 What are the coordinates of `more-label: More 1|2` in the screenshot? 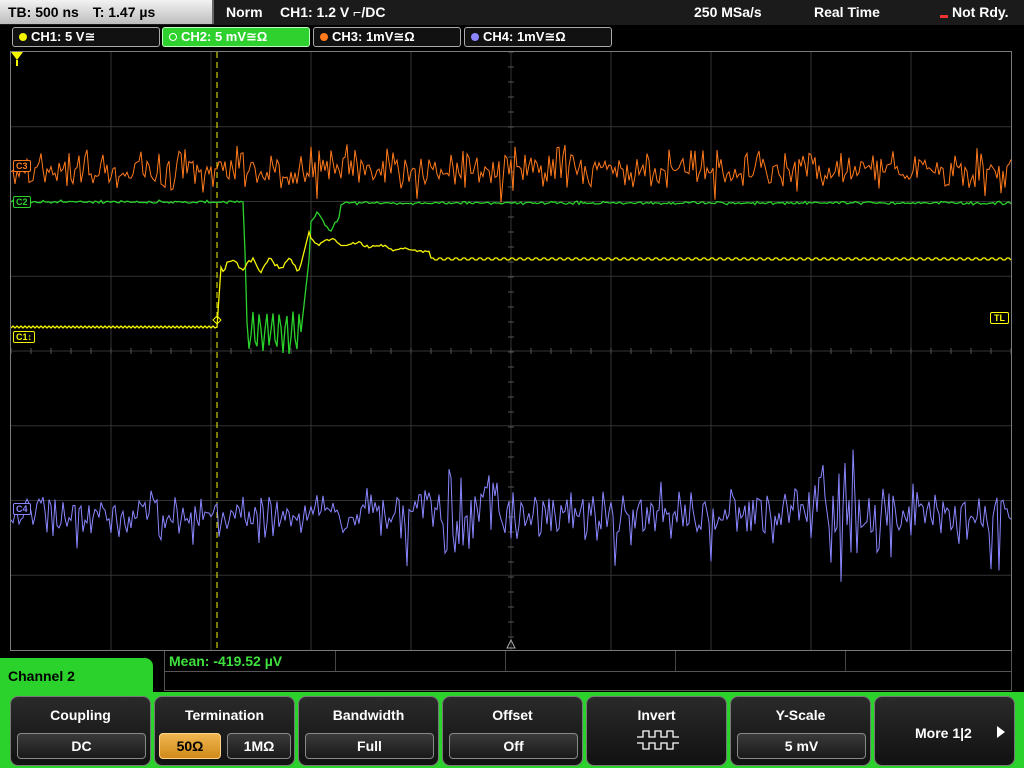 It's located at (943, 733).